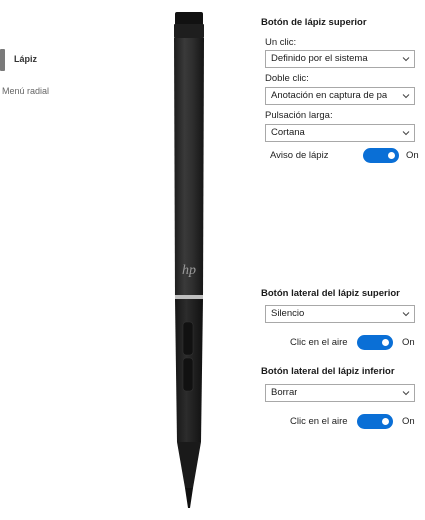 The height and width of the screenshot is (520, 425). Describe the element at coordinates (319, 421) in the screenshot. I see `lower-air-click-label: Clic en el aire` at that location.